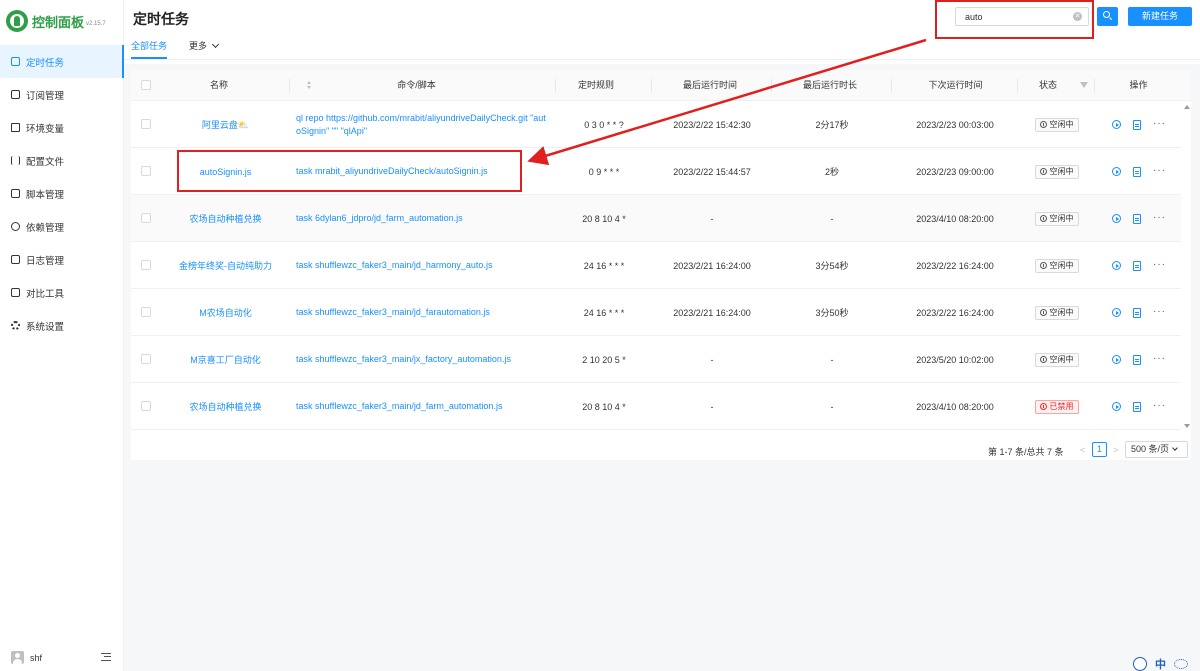 The width and height of the screenshot is (1200, 671). Describe the element at coordinates (955, 85) in the screenshot. I see `column-header-next-run: 下次运行时间` at that location.